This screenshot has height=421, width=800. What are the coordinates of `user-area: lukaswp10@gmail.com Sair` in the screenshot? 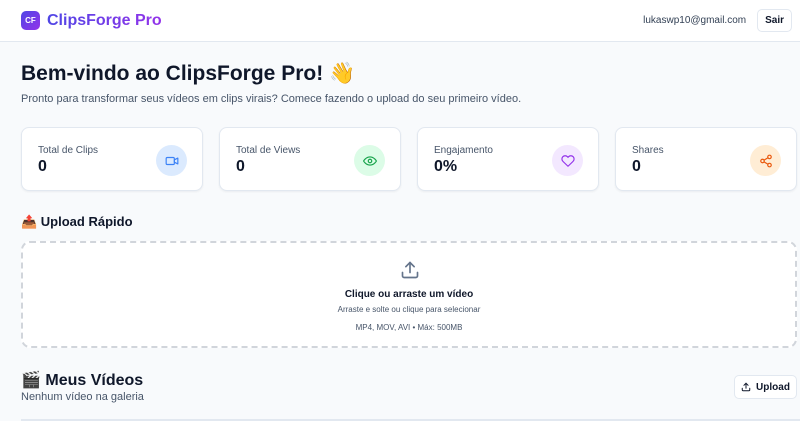 It's located at (717, 20).